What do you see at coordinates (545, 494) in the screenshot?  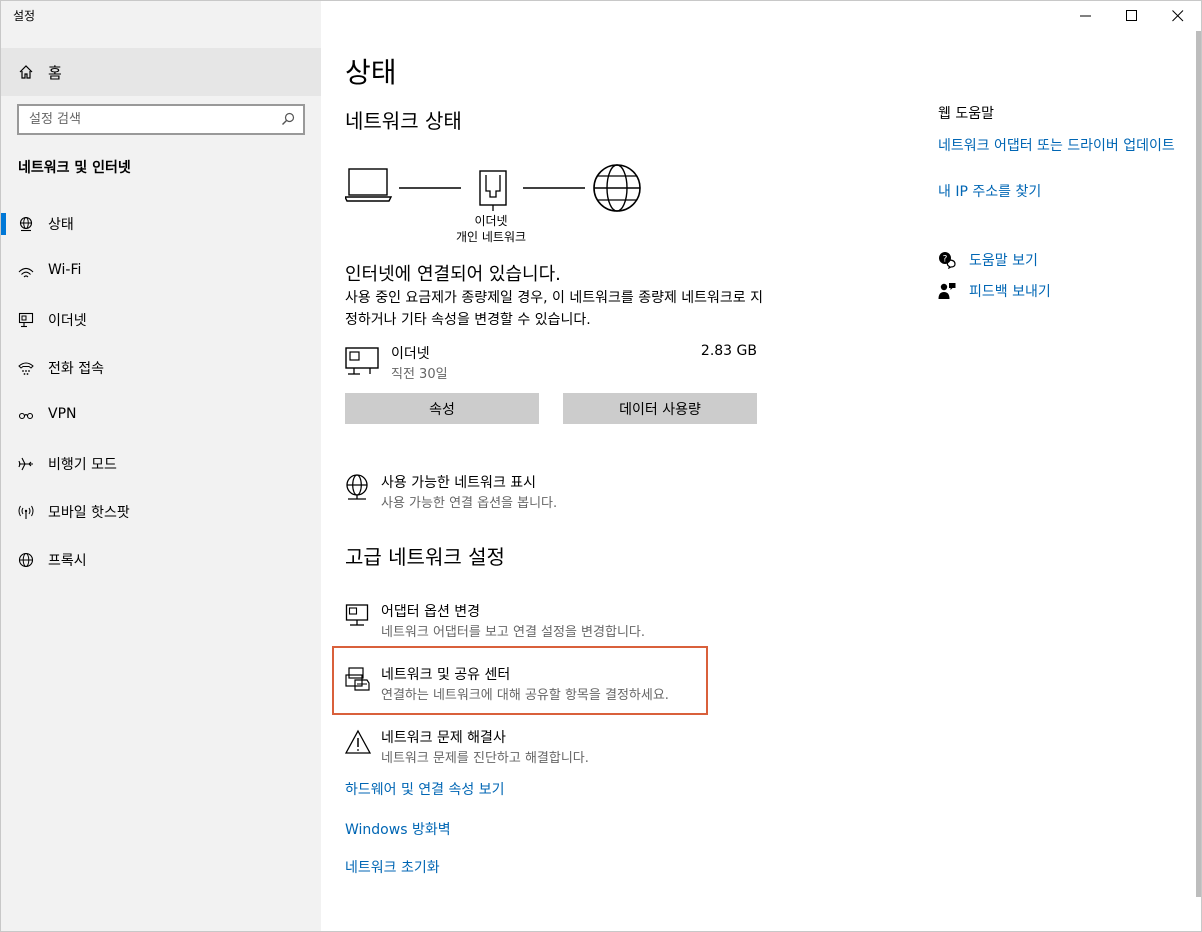 I see `show-available-networks: 사용 가능한 네트워크 표시 사용 가능한 연결 옵션을 봅니다.` at bounding box center [545, 494].